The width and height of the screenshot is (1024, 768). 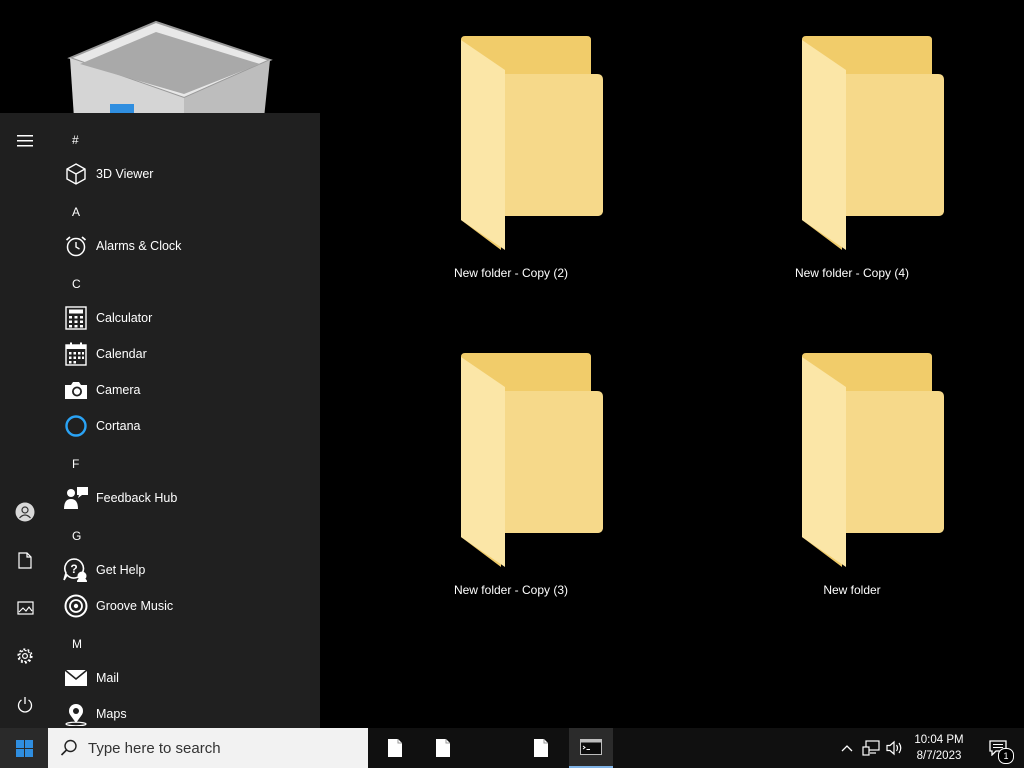 What do you see at coordinates (76, 536) in the screenshot?
I see `section-header-g: G` at bounding box center [76, 536].